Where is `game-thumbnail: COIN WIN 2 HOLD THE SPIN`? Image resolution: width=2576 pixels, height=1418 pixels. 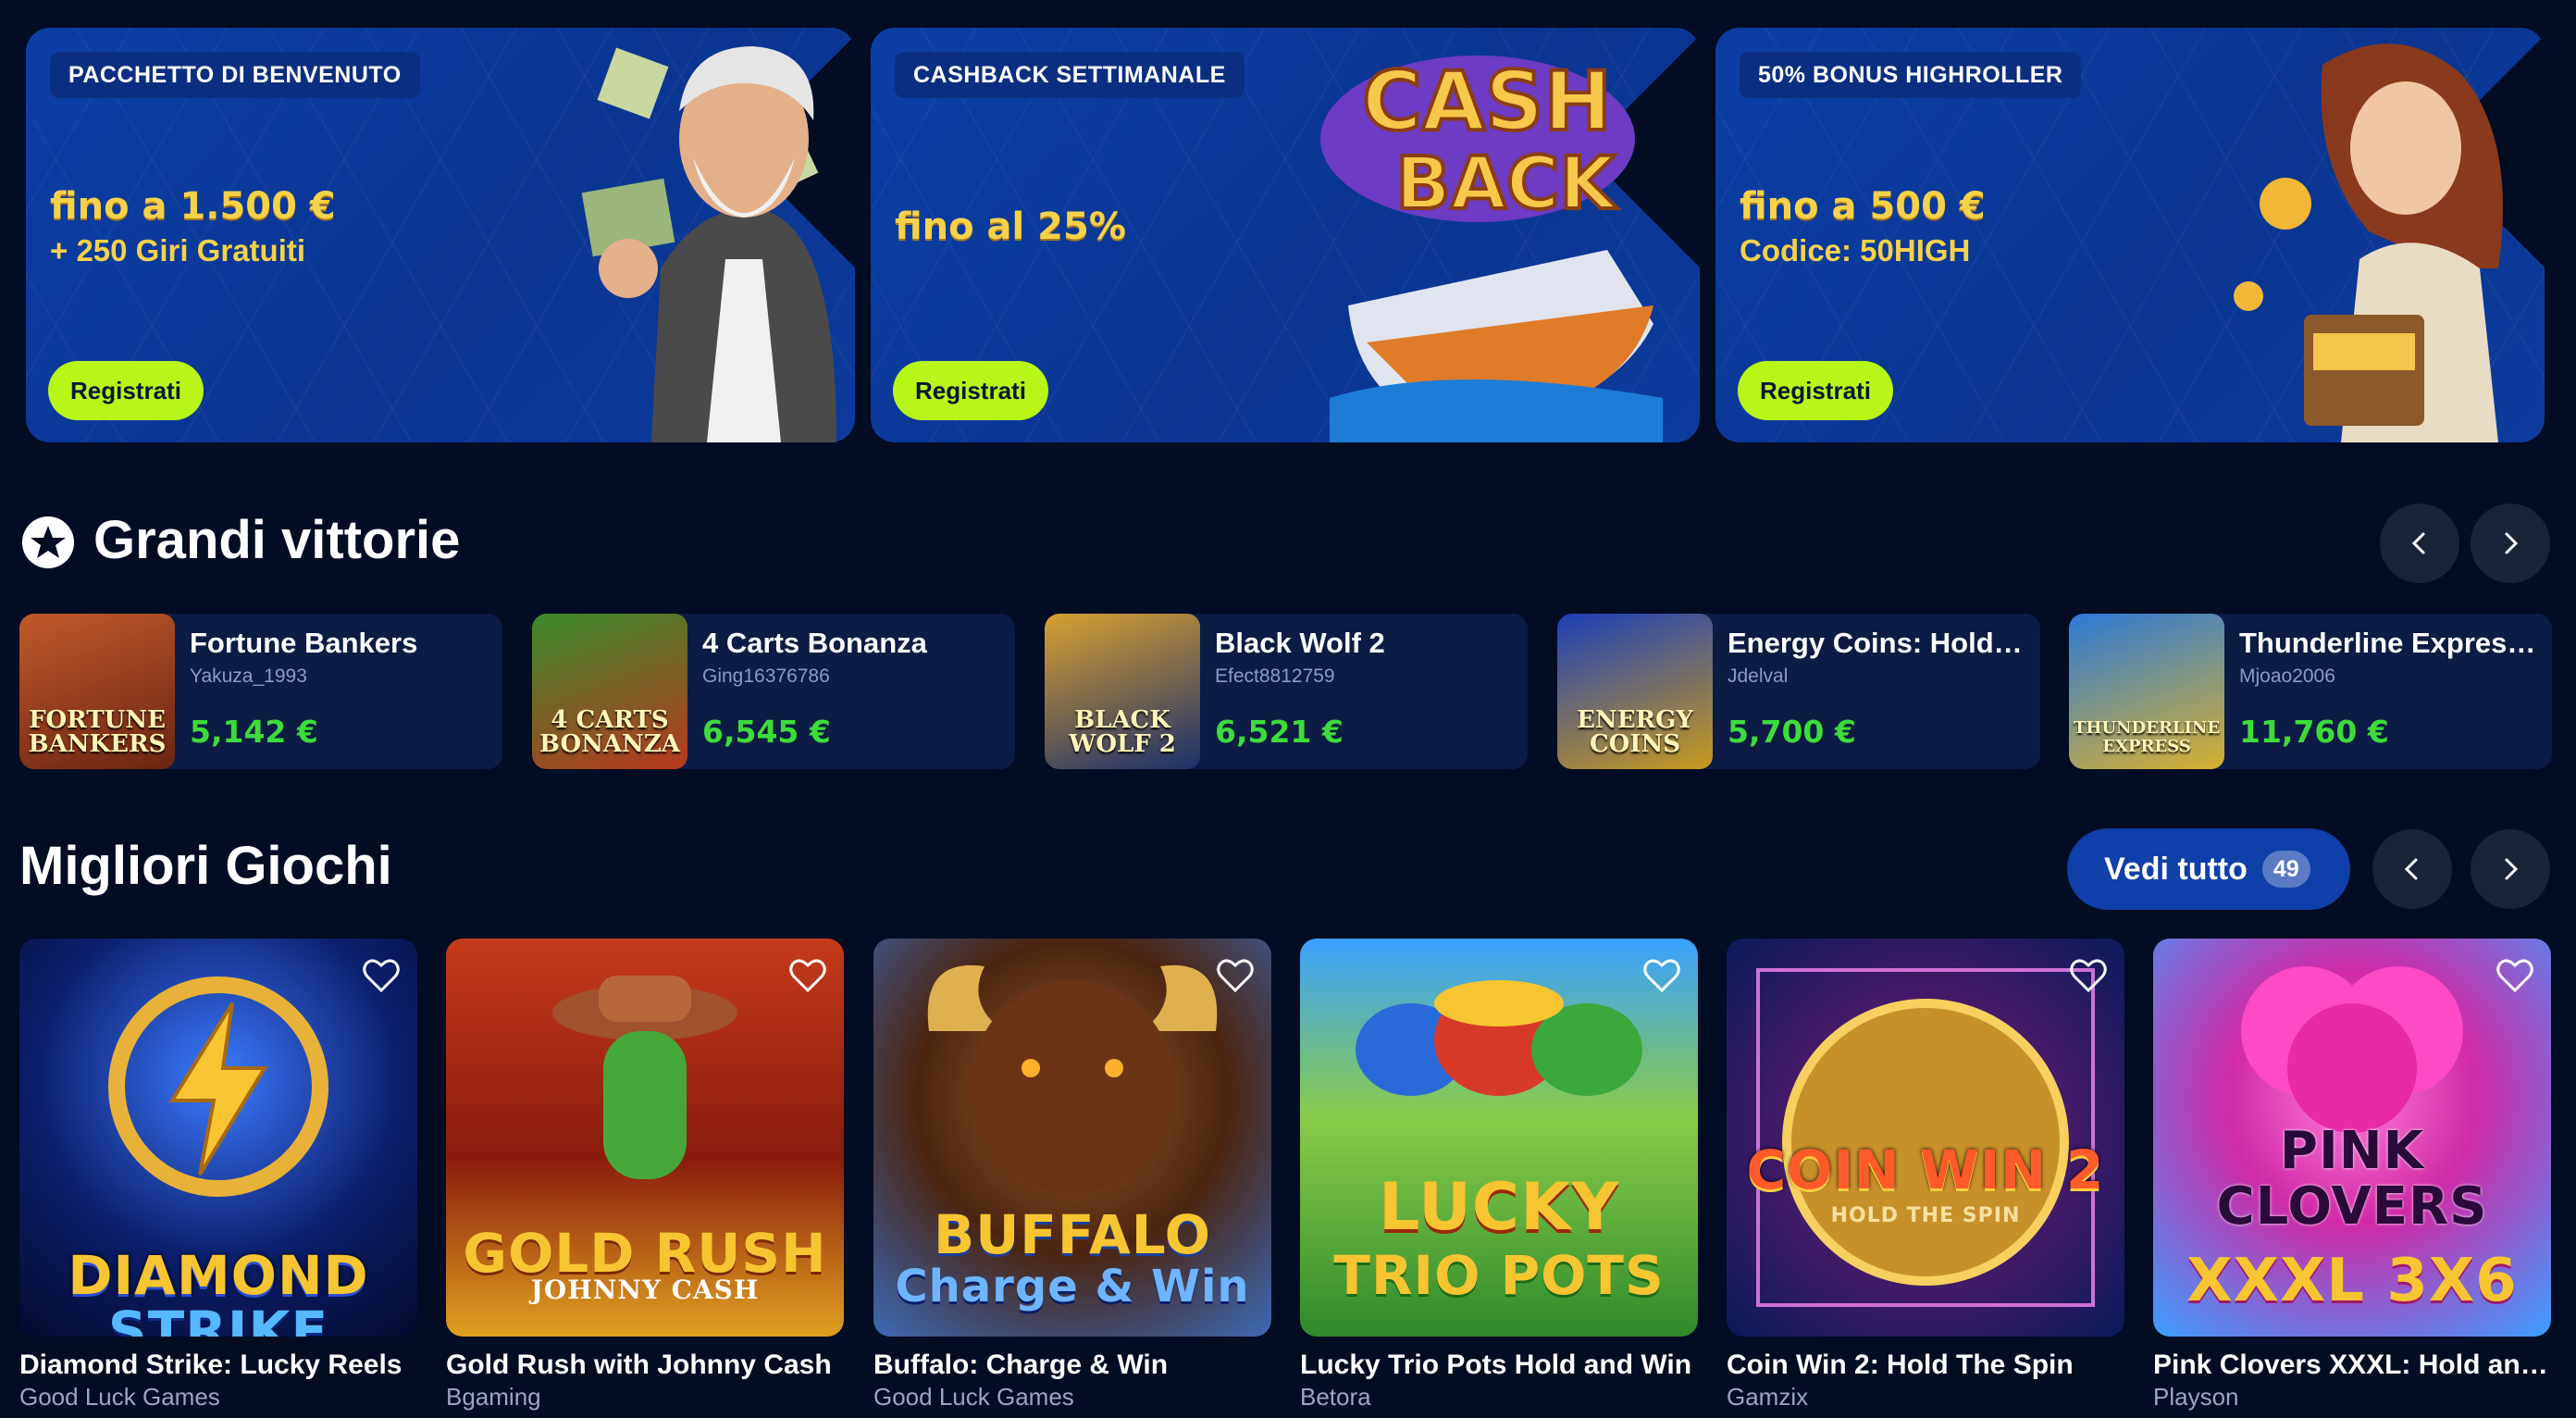
game-thumbnail: COIN WIN 2 HOLD THE SPIN is located at coordinates (1926, 1138).